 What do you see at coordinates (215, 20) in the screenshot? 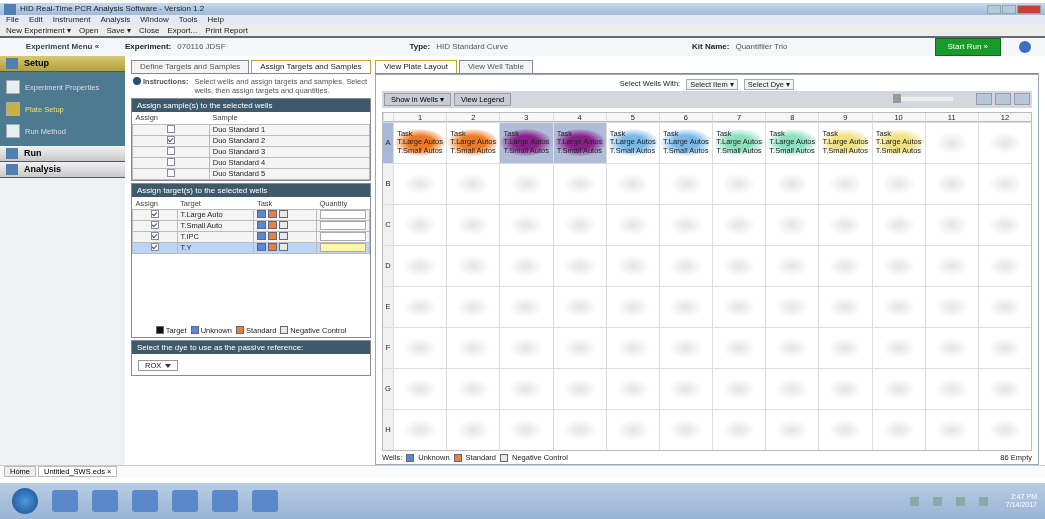
I see `menu-item: Help` at bounding box center [215, 20].